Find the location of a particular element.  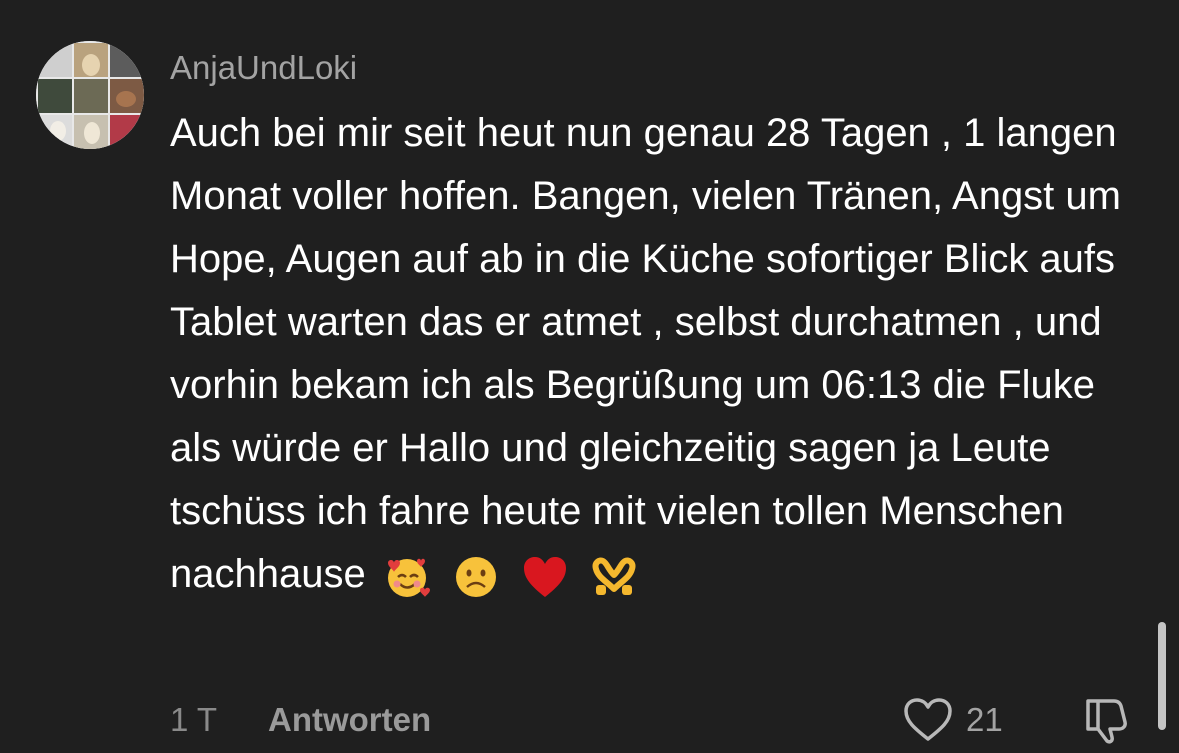

heart-hands-icon is located at coordinates (614, 576).